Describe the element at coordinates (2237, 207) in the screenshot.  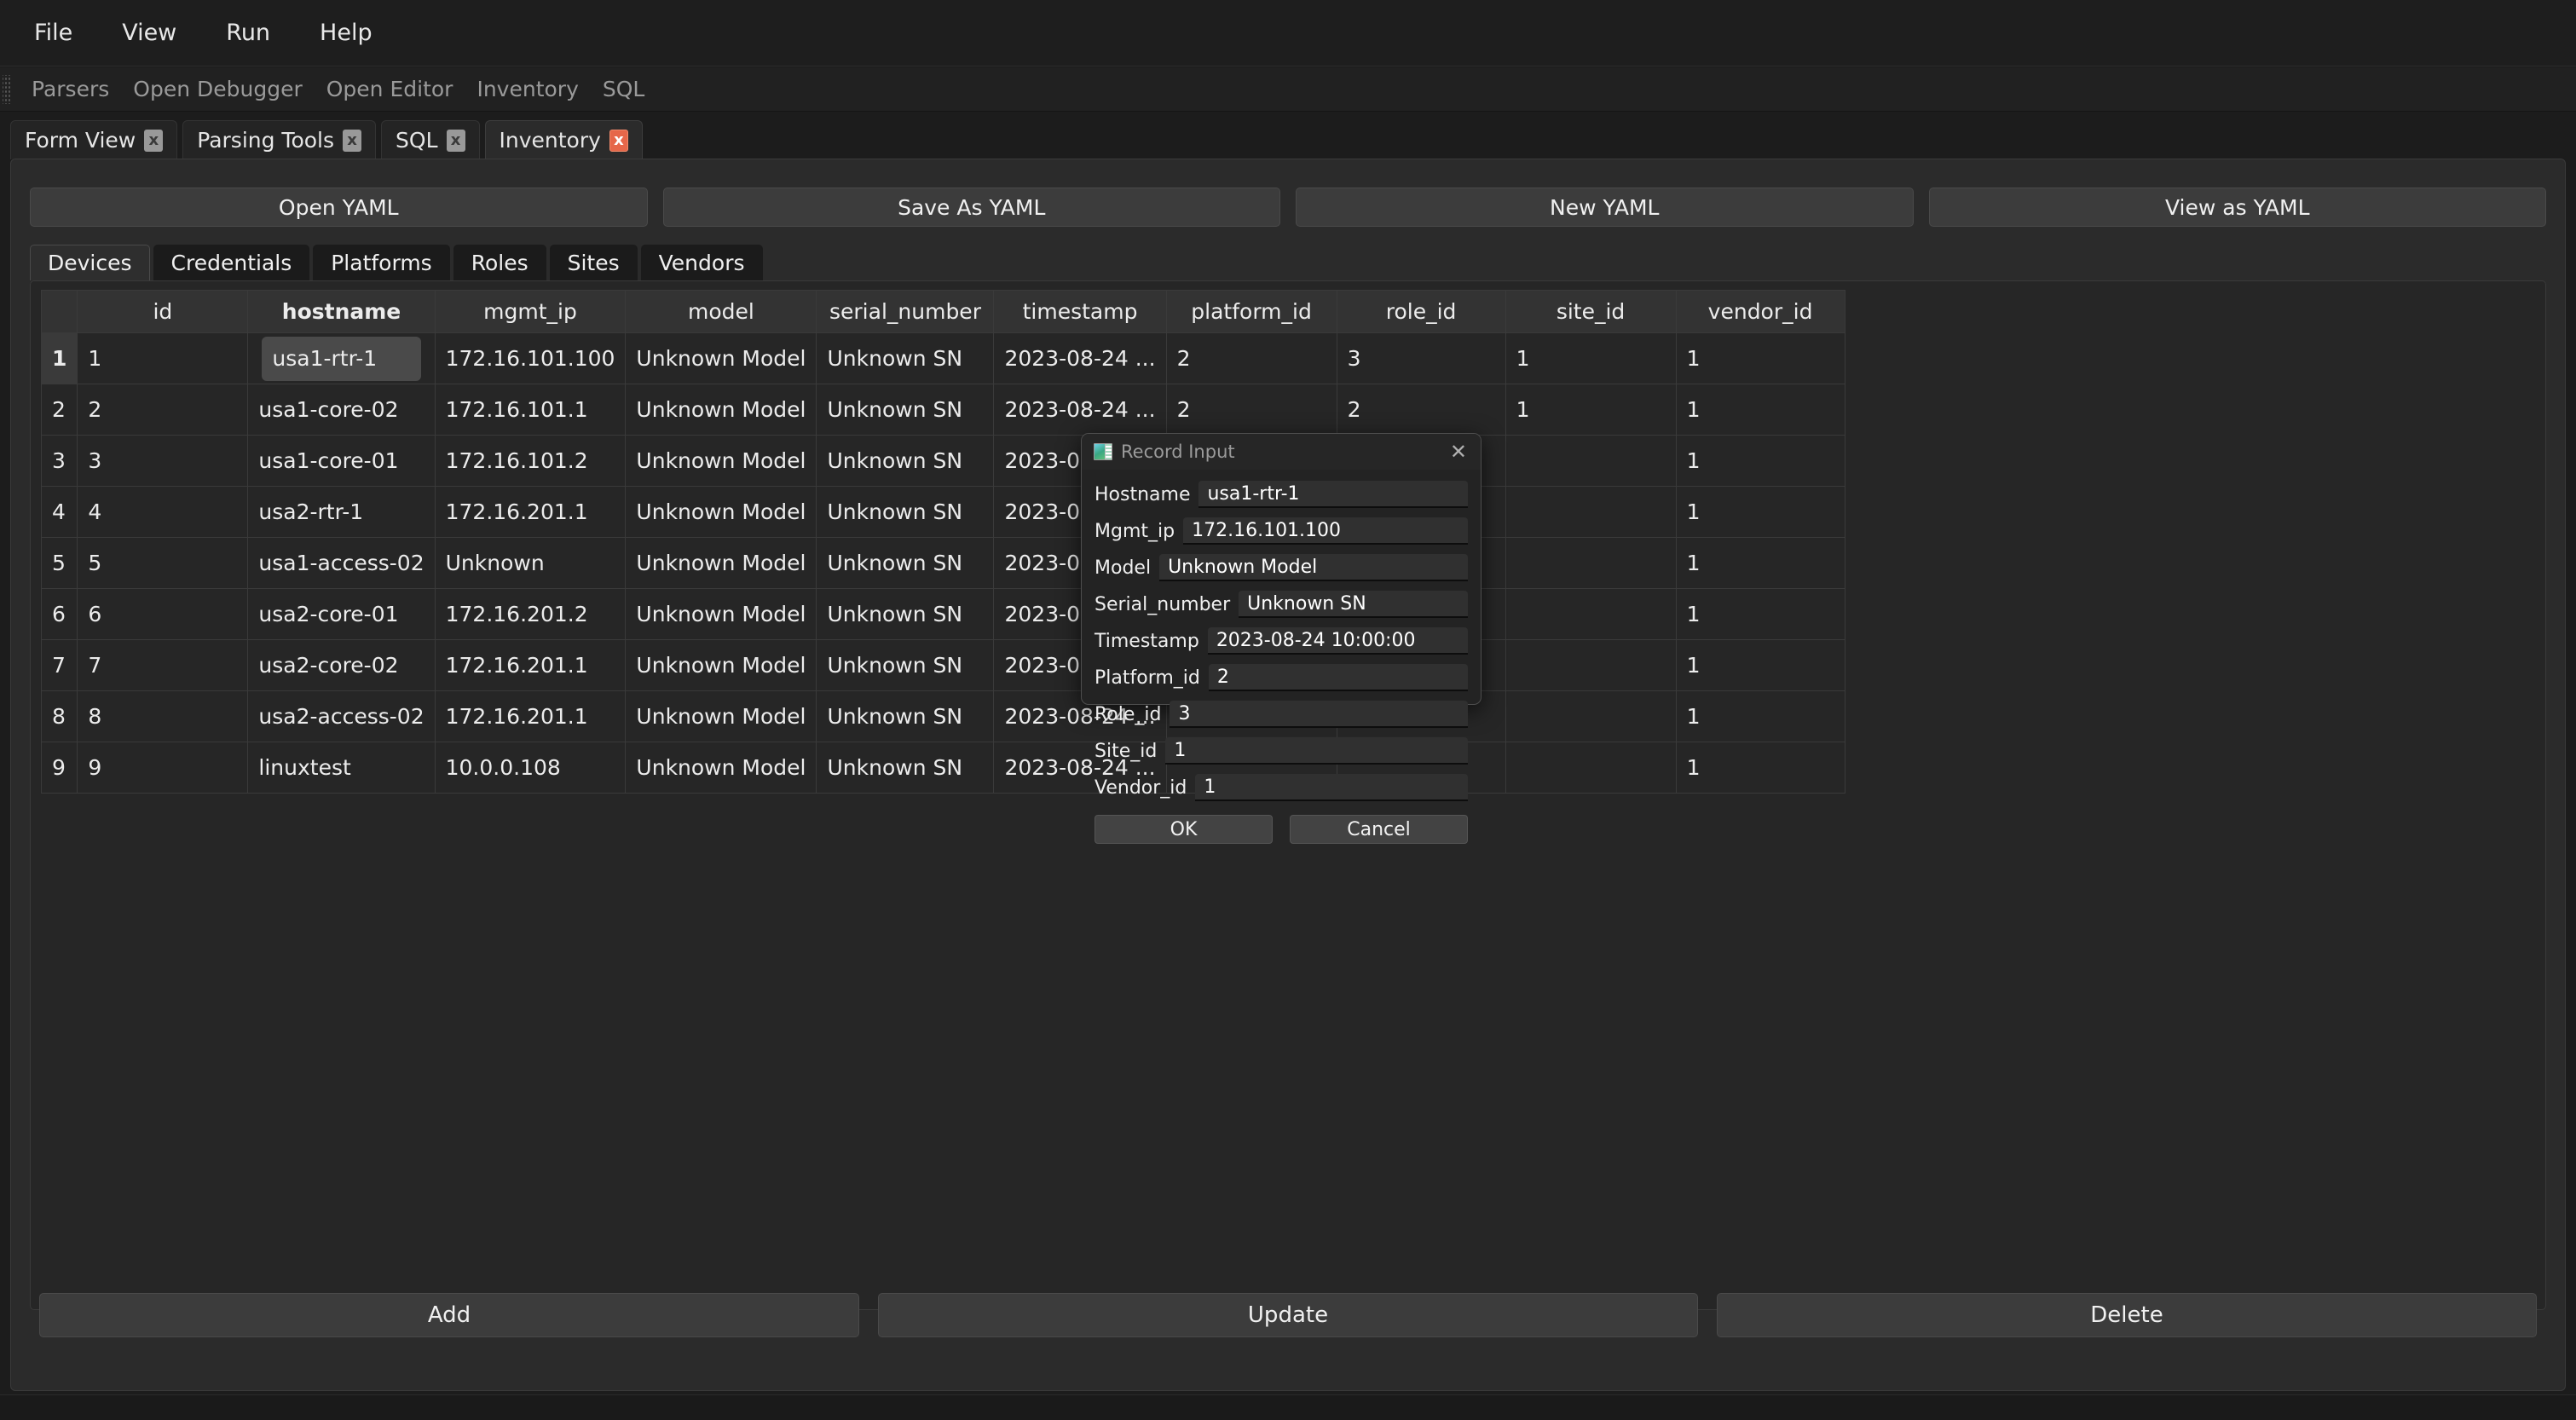
I see `view-as-yaml-button: View as YAML` at that location.